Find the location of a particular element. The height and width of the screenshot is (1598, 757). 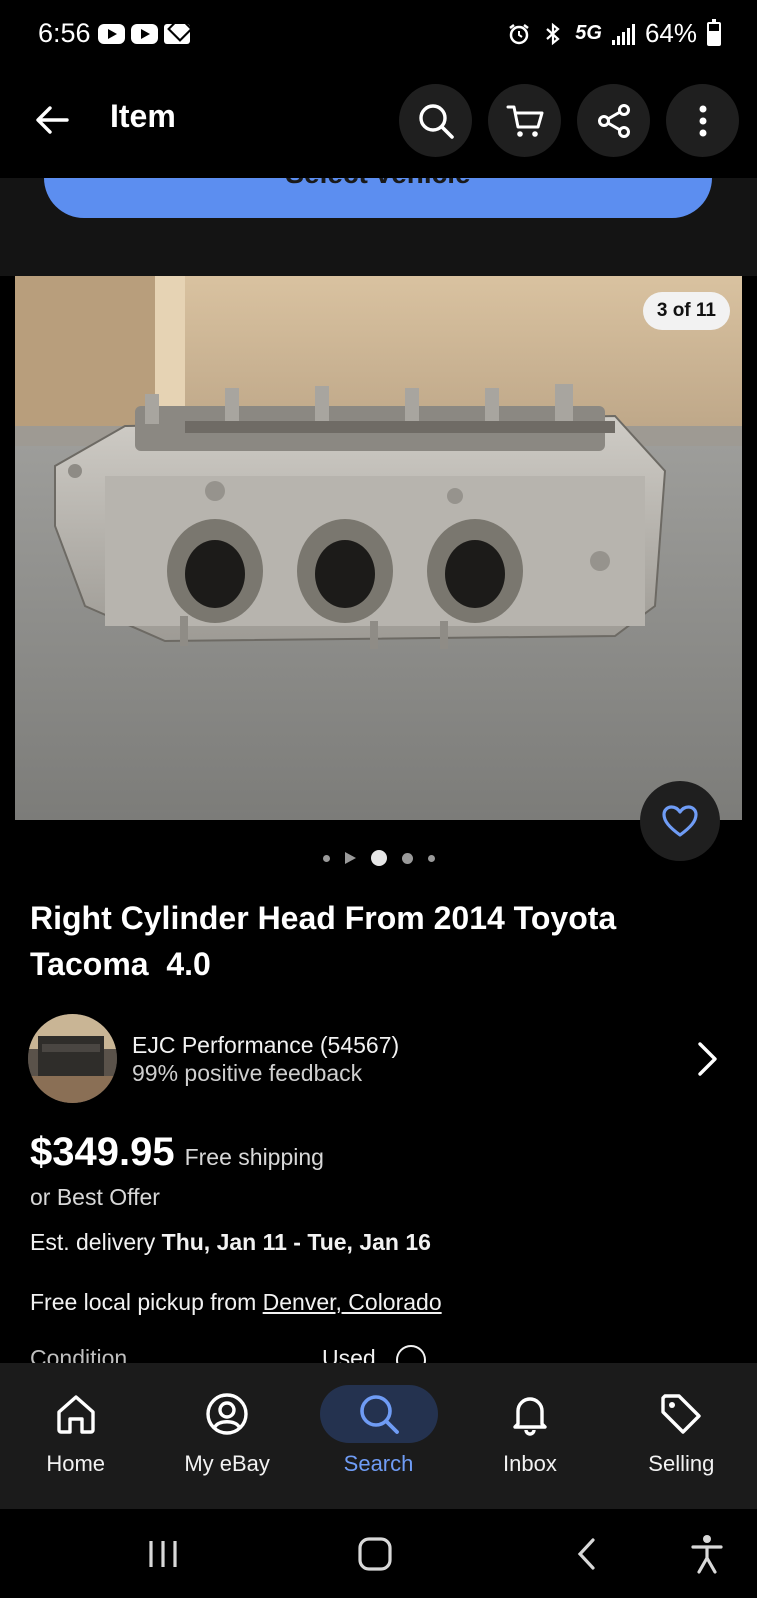

bottom-nav: Home My eBay Search Inbox Selling is located at coordinates (378, 1436).